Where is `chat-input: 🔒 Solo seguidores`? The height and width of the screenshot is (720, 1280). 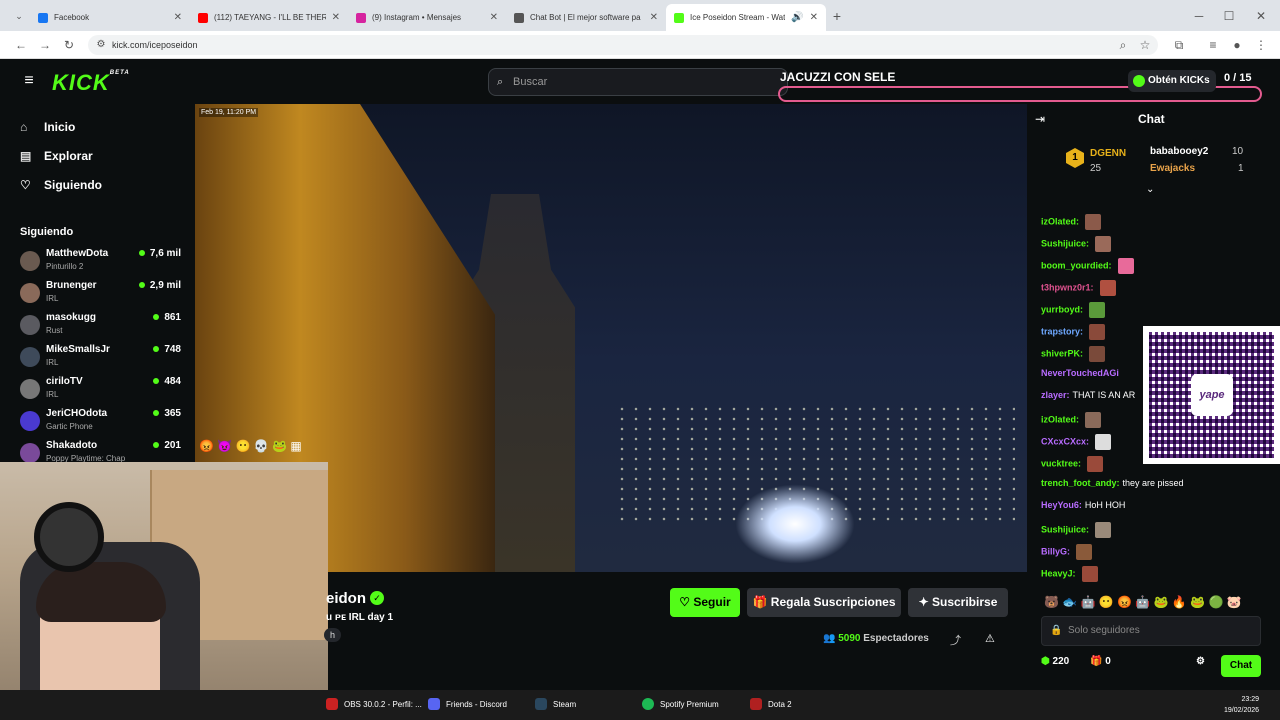 chat-input: 🔒 Solo seguidores is located at coordinates (1151, 631).